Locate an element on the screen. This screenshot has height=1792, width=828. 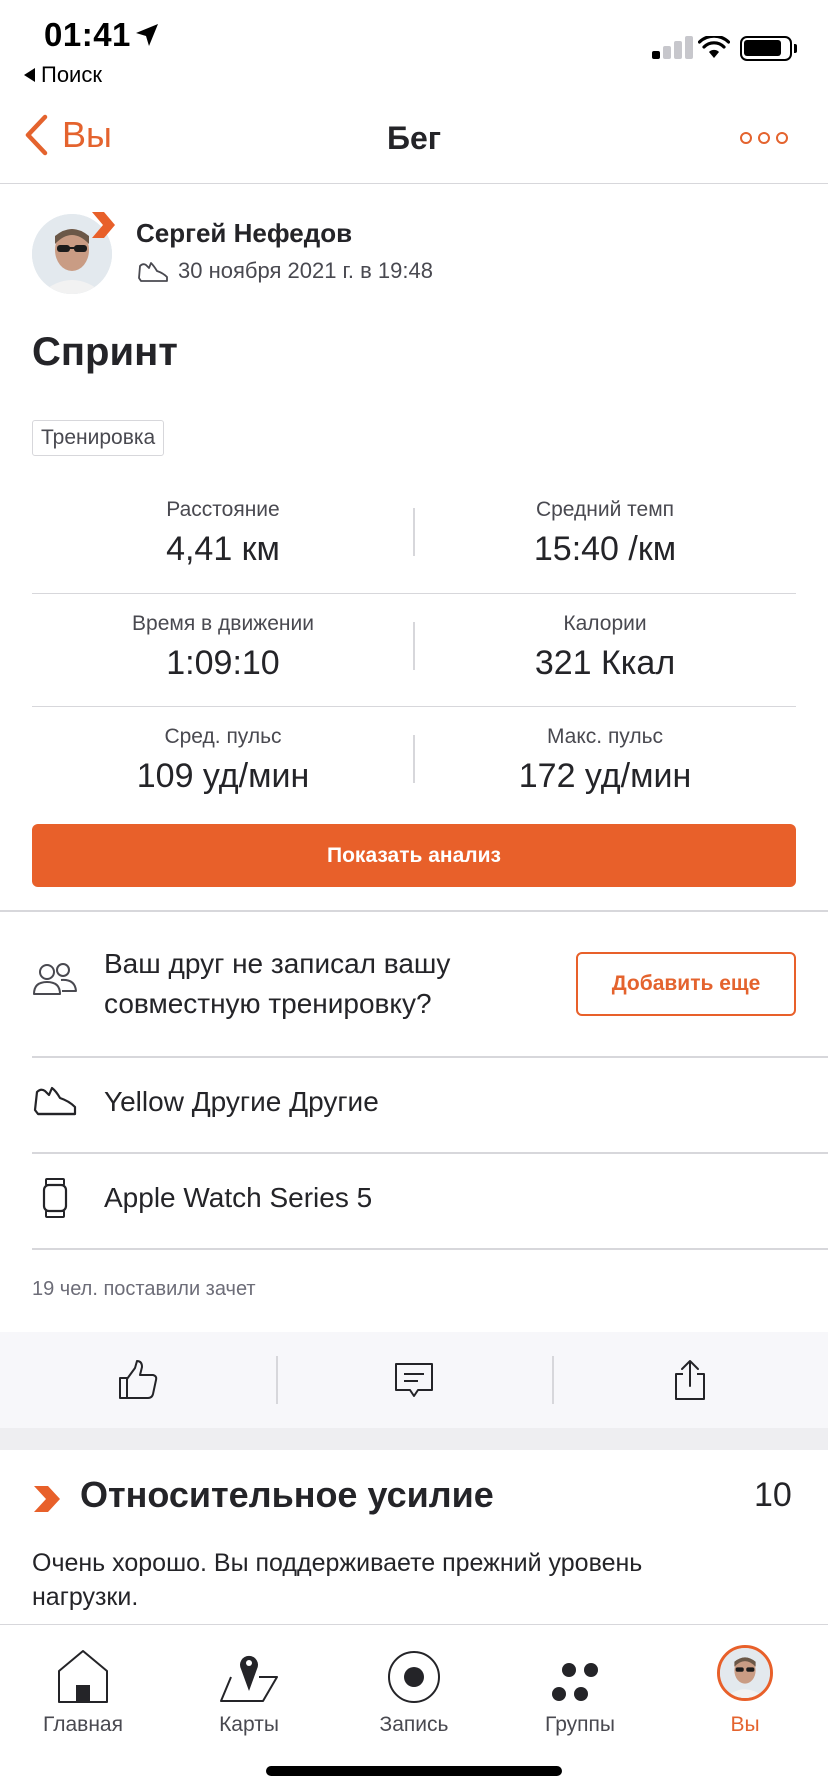
back-to-app-link: Поиск is located at coordinates (63, 75).